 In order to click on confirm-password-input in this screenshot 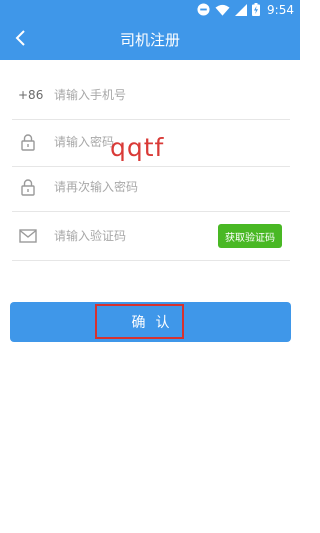, I will do `click(134, 187)`.